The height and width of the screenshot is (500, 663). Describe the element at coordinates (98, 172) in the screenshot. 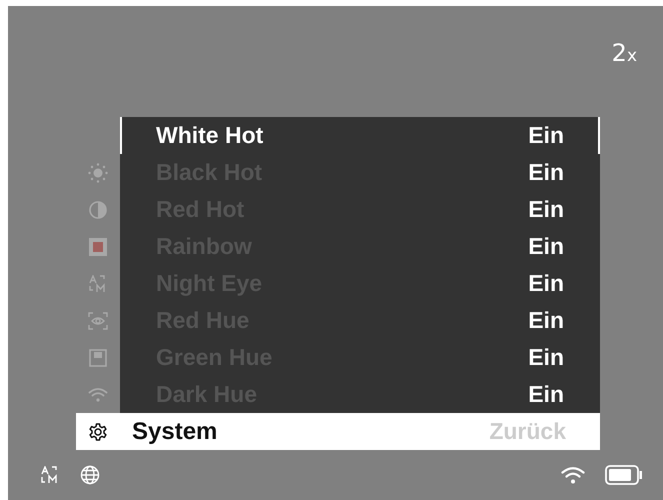

I see `brightness-icon` at that location.